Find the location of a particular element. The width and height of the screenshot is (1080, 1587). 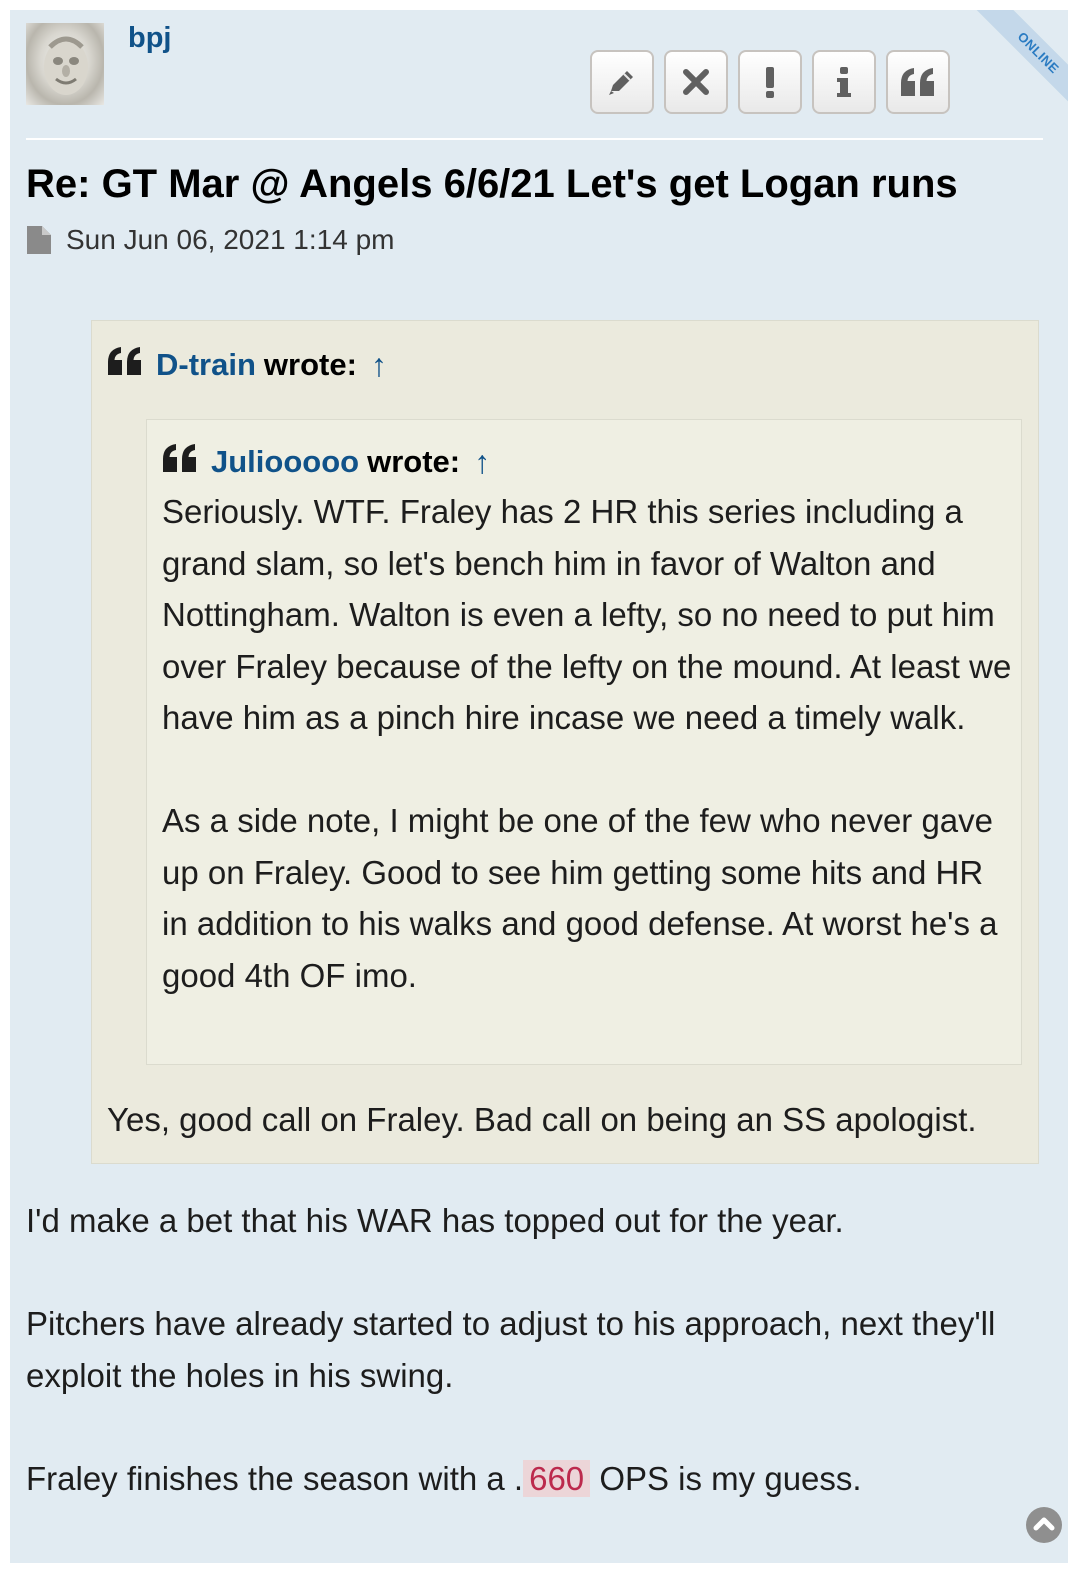

edit-button is located at coordinates (622, 82).